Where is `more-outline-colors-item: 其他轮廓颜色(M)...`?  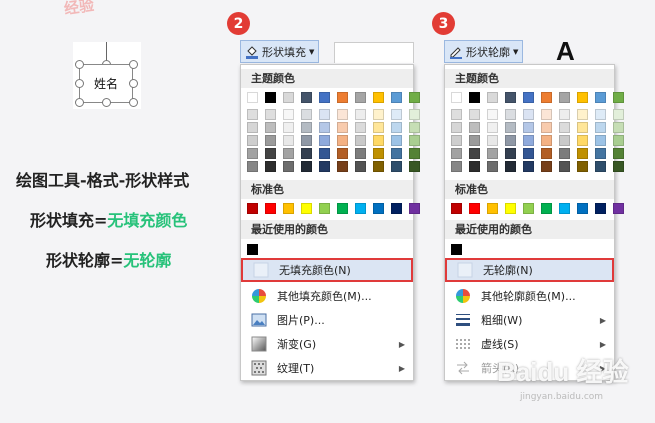
more-outline-colors-item: 其他轮廓颜色(M)... is located at coordinates (529, 296).